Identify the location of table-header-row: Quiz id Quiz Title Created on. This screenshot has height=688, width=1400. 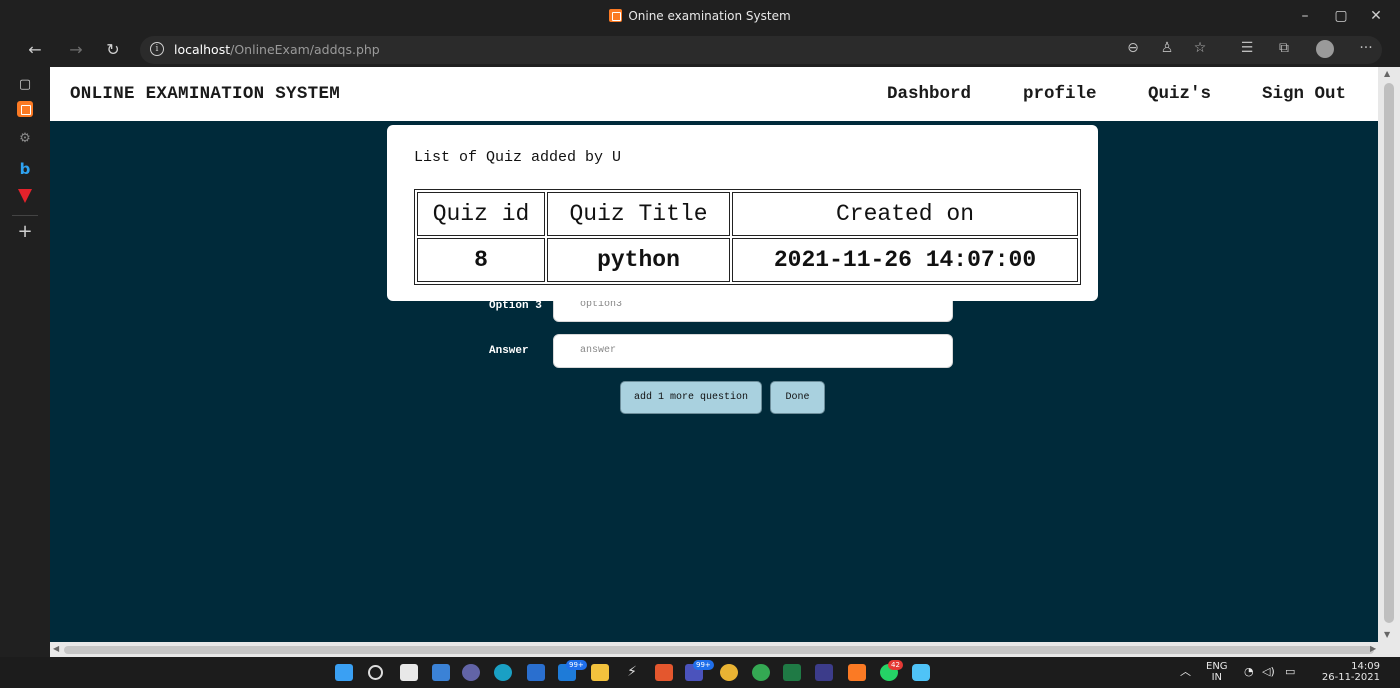
(747, 214).